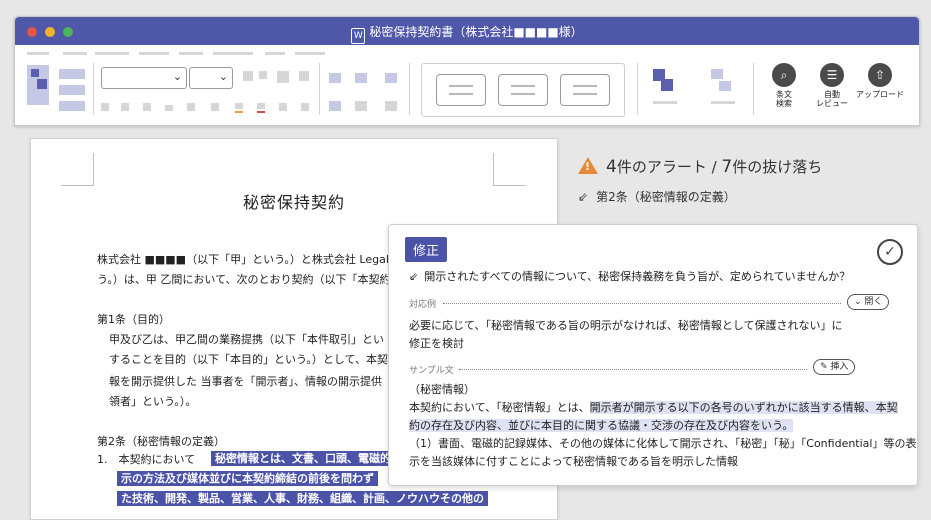  Describe the element at coordinates (248, 76) in the screenshot. I see `grow-font-icon` at that location.